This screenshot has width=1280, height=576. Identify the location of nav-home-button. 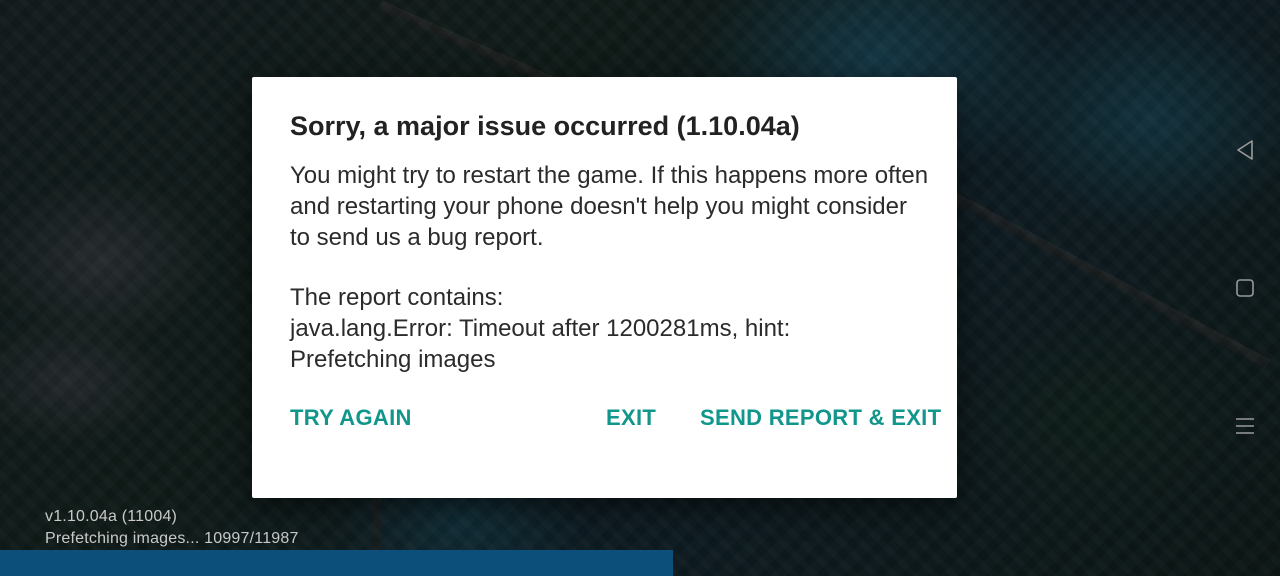
(1245, 288).